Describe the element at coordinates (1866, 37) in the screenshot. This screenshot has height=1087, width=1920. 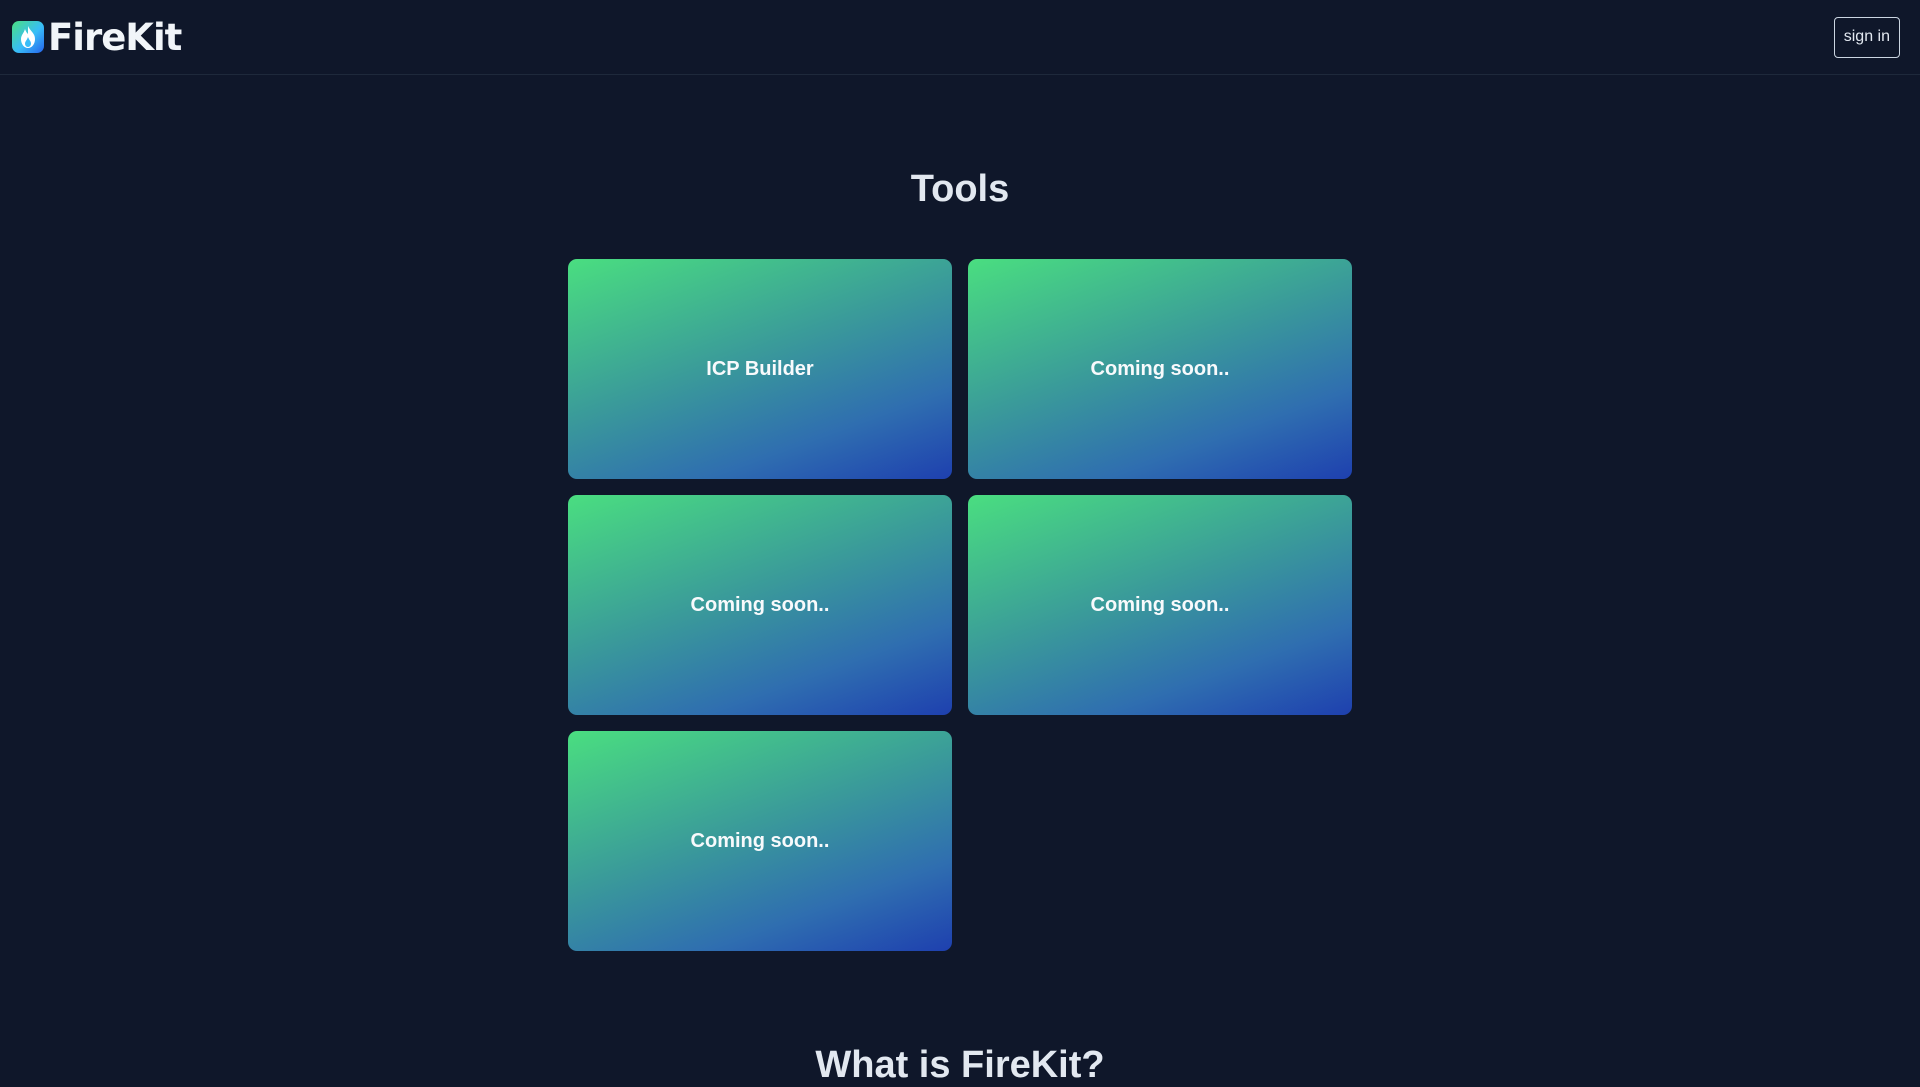
I see `sign-in-button: sign in` at that location.